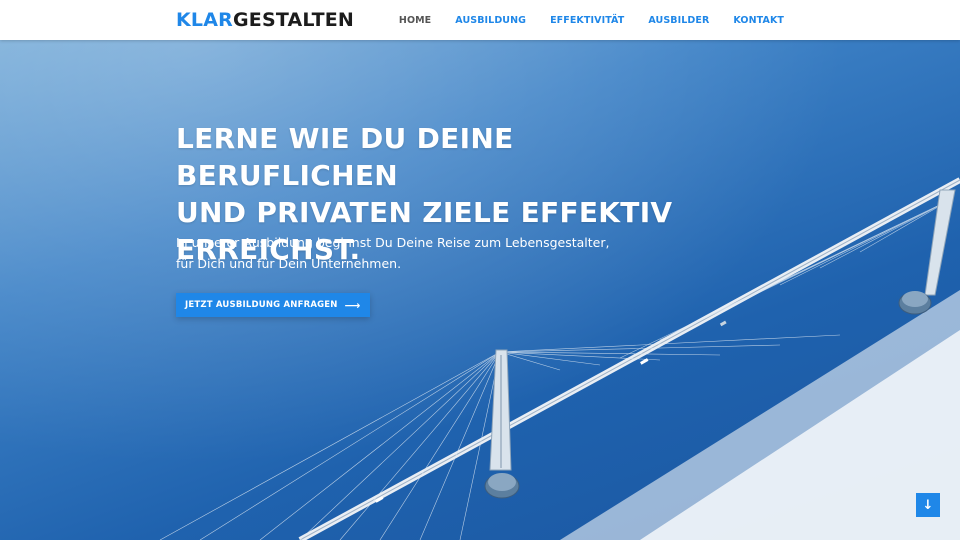 The height and width of the screenshot is (540, 960). Describe the element at coordinates (345, 157) in the screenshot. I see `headline-line-1: LERNE WIE DU DEINE BERUFLICHEN` at that location.